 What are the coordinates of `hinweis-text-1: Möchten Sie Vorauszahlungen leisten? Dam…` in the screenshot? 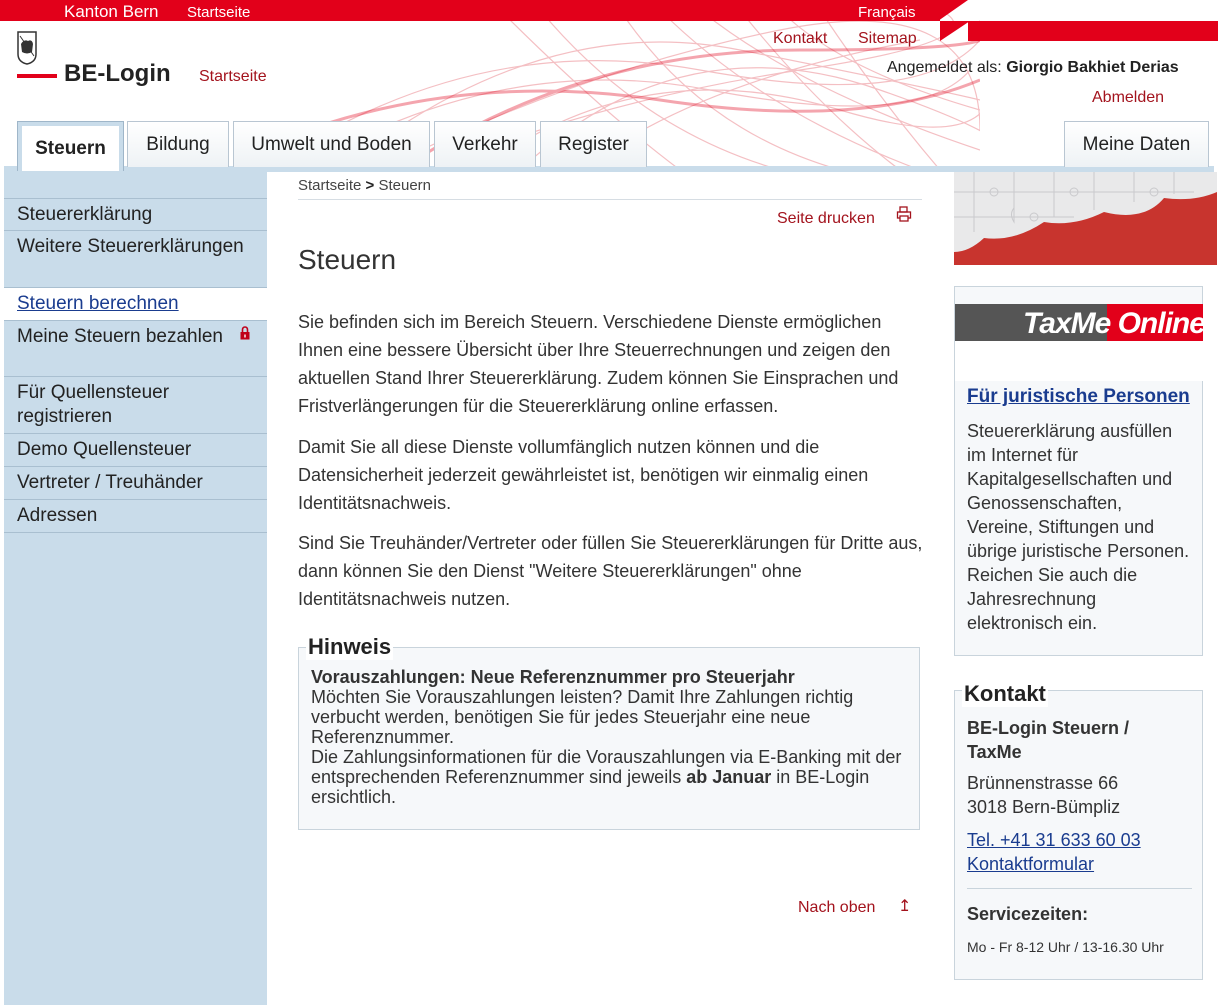 It's located at (582, 717).